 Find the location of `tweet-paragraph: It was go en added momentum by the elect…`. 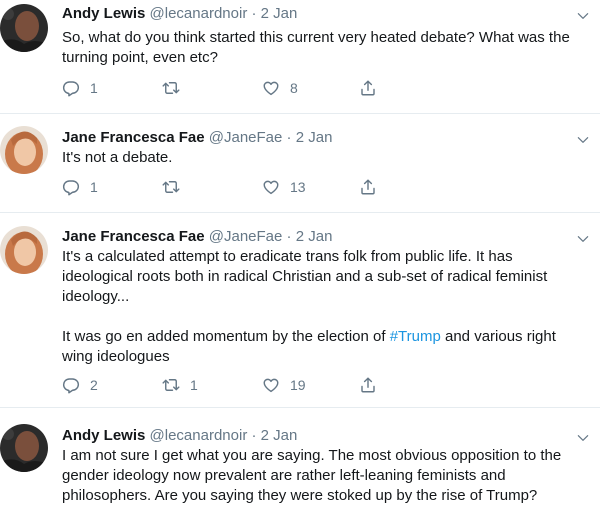

tweet-paragraph: It was go en added momentum by the elect… is located at coordinates (324, 347).